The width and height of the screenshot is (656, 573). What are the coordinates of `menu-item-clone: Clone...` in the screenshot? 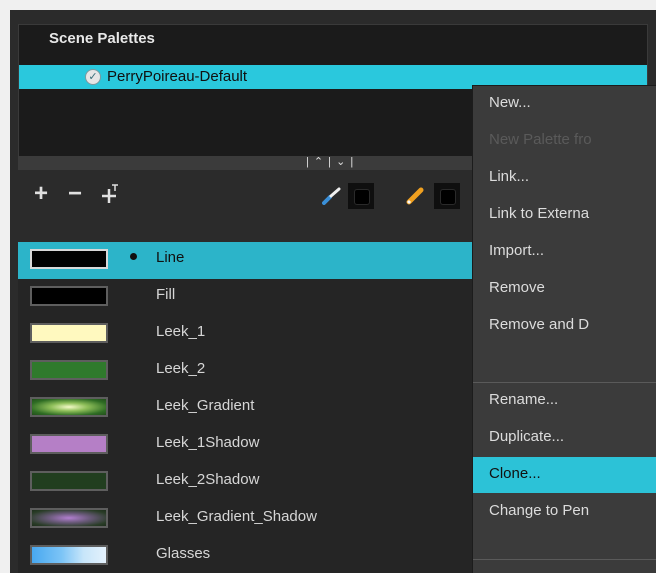 It's located at (564, 475).